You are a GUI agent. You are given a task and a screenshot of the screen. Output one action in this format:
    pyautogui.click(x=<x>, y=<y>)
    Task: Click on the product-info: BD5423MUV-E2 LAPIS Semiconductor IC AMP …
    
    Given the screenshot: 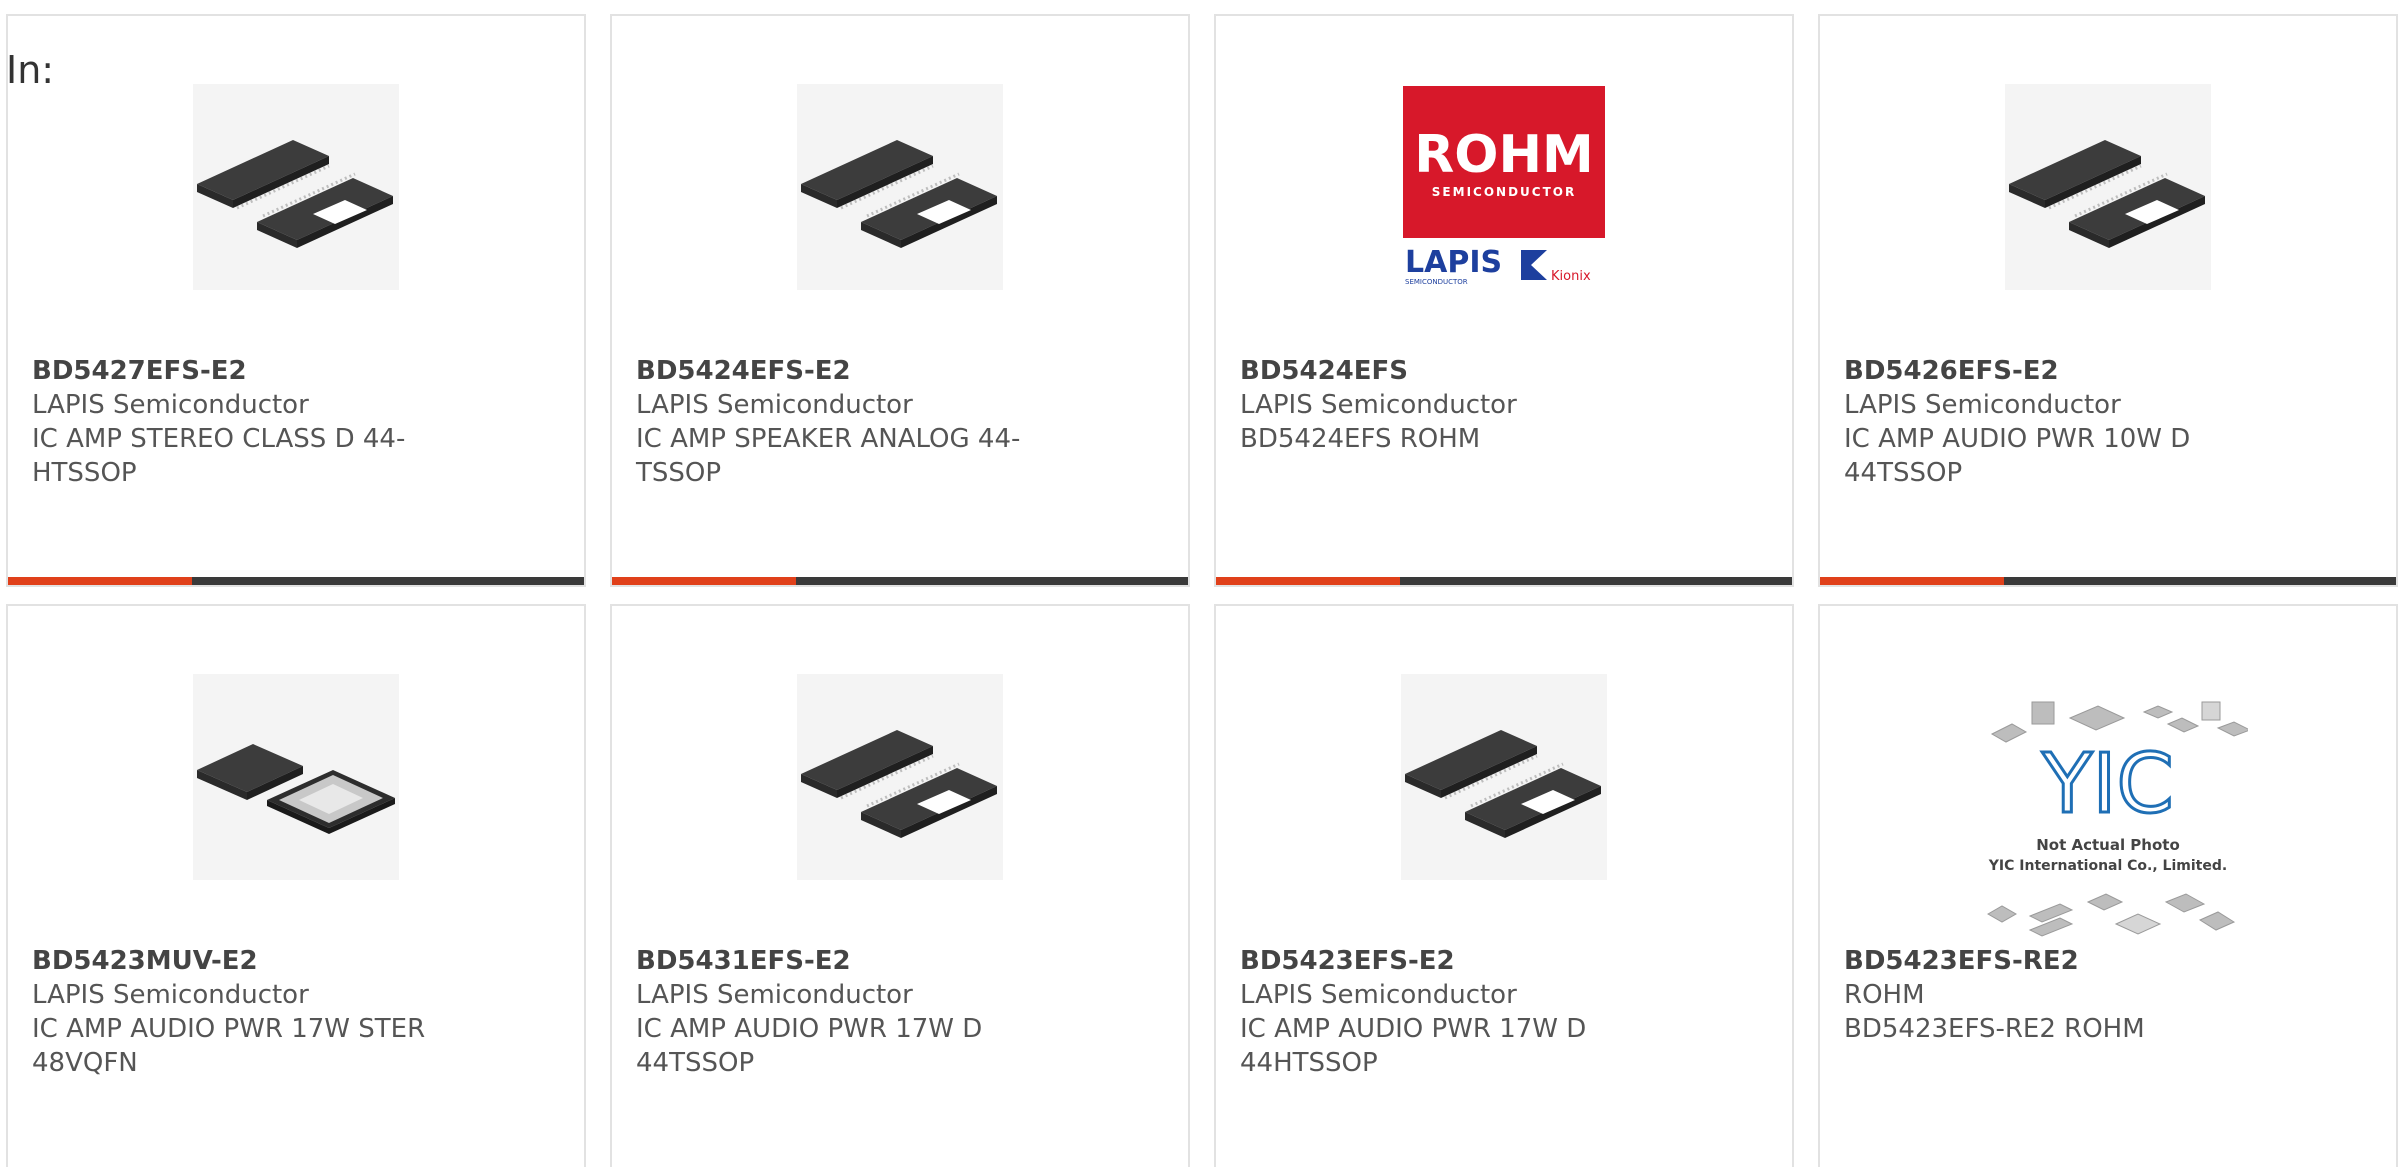 What is the action you would take?
    pyautogui.click(x=242, y=1012)
    